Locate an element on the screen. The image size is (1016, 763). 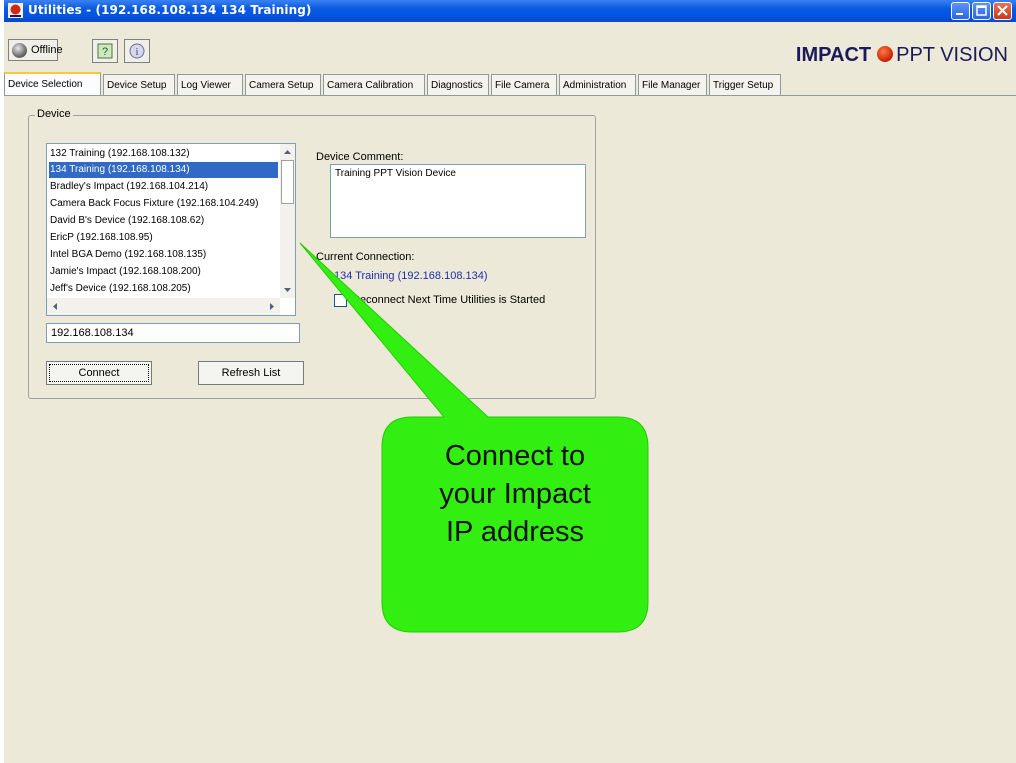
minimize-button is located at coordinates (960, 11).